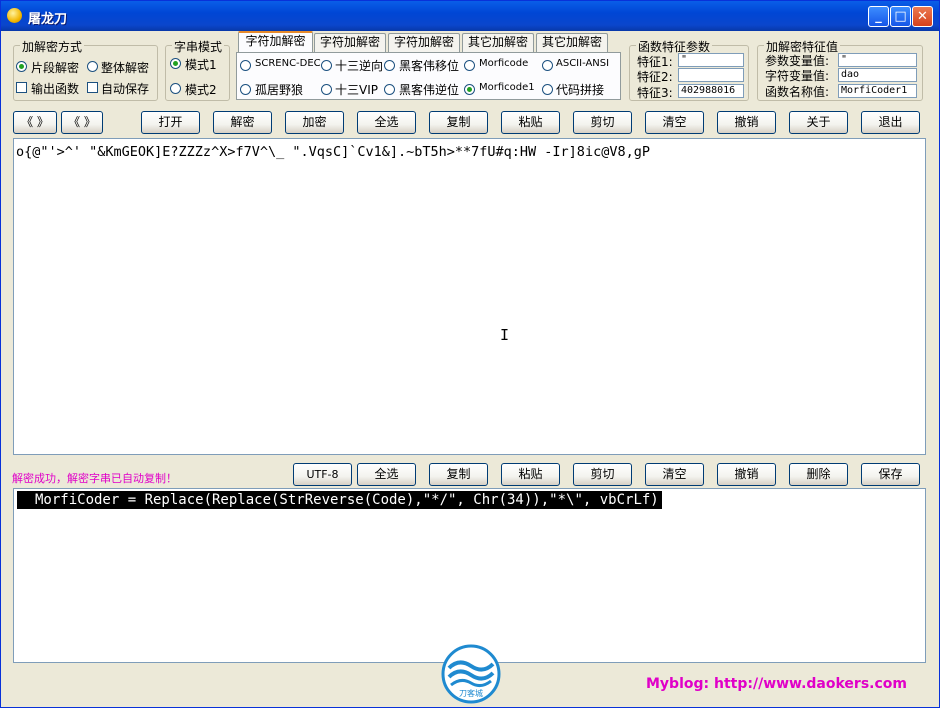 Image resolution: width=940 pixels, height=708 pixels. Describe the element at coordinates (245, 65) in the screenshot. I see `algo-radio-screnc` at that location.